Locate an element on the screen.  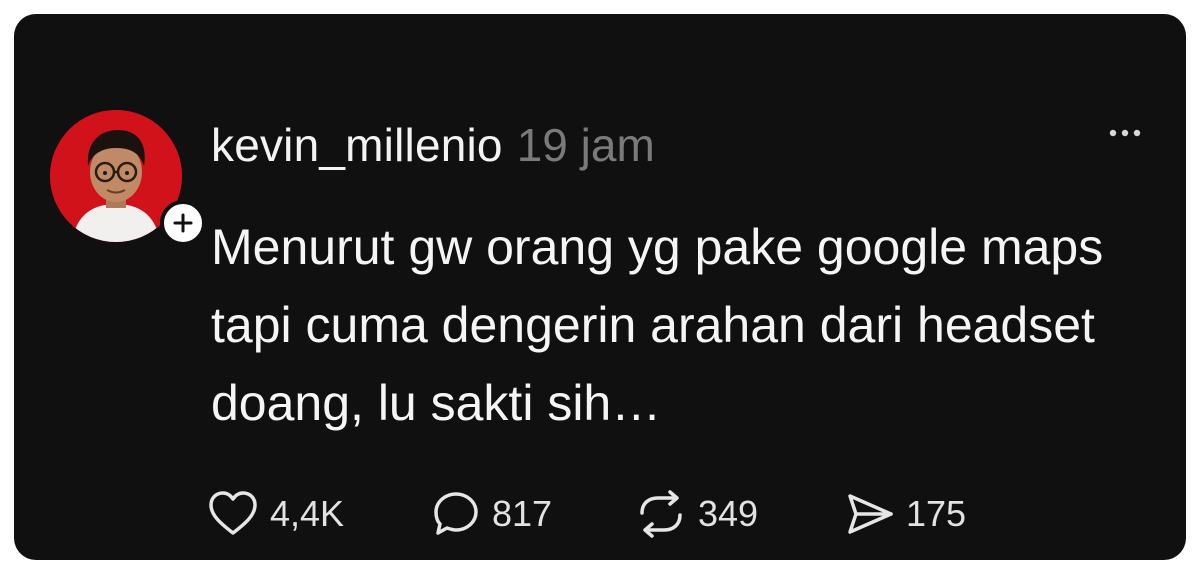
reply-button: 817 is located at coordinates (532, 514).